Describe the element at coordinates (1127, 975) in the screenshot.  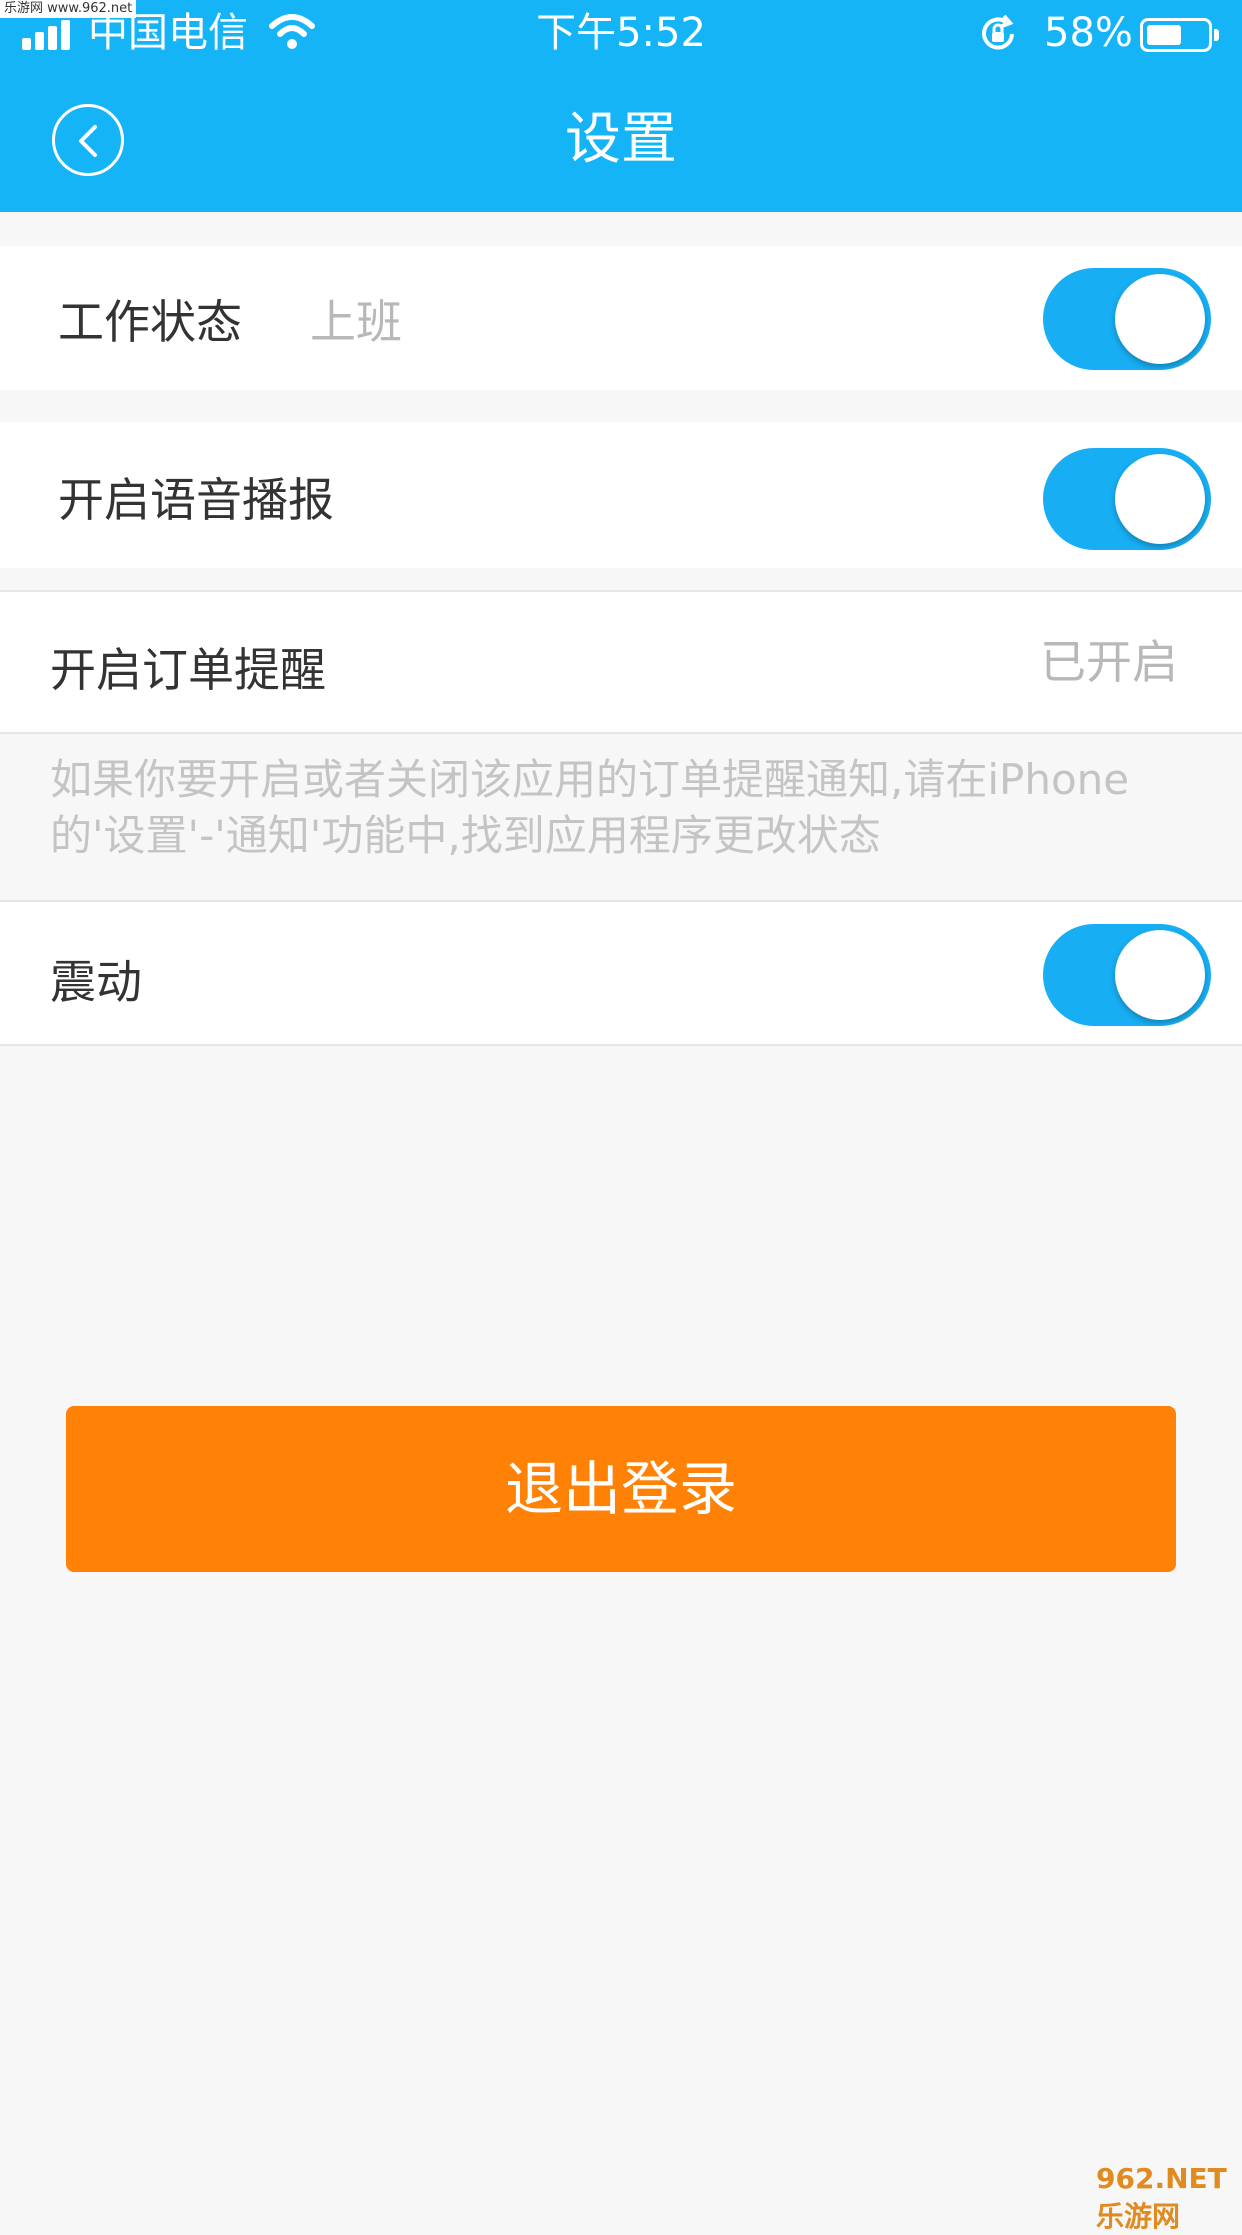
I see `vibrate-toggle` at that location.